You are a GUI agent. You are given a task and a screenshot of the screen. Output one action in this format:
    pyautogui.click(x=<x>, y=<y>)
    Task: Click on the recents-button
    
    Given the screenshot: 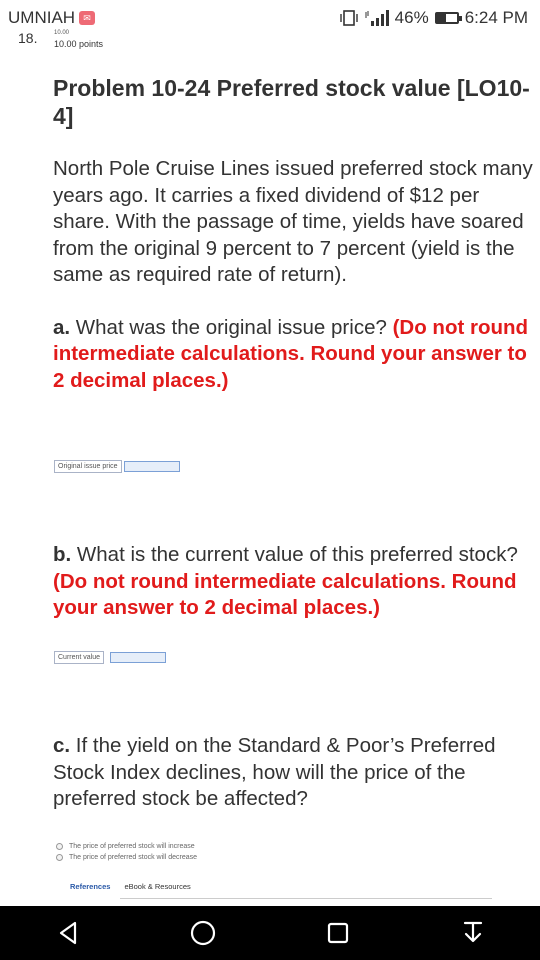 What is the action you would take?
    pyautogui.click(x=338, y=933)
    